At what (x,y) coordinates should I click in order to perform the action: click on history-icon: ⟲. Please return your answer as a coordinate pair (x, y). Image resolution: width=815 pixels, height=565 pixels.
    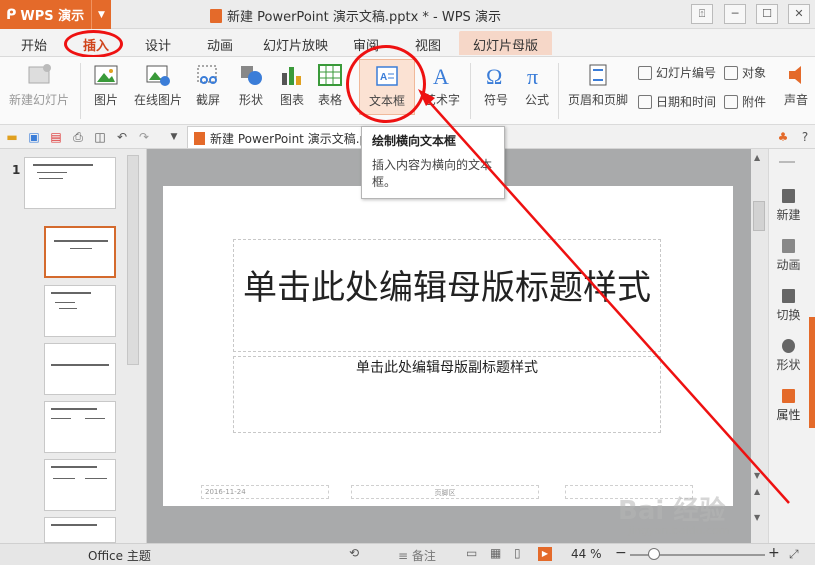
    Looking at the image, I should click on (354, 553).